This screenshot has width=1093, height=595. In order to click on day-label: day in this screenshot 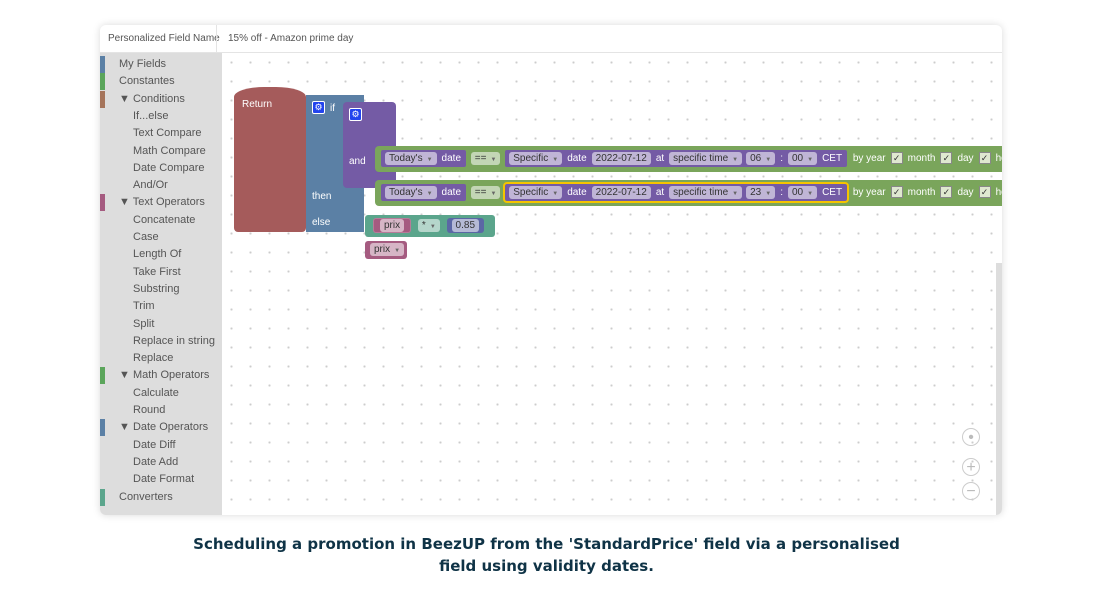, I will do `click(965, 192)`.